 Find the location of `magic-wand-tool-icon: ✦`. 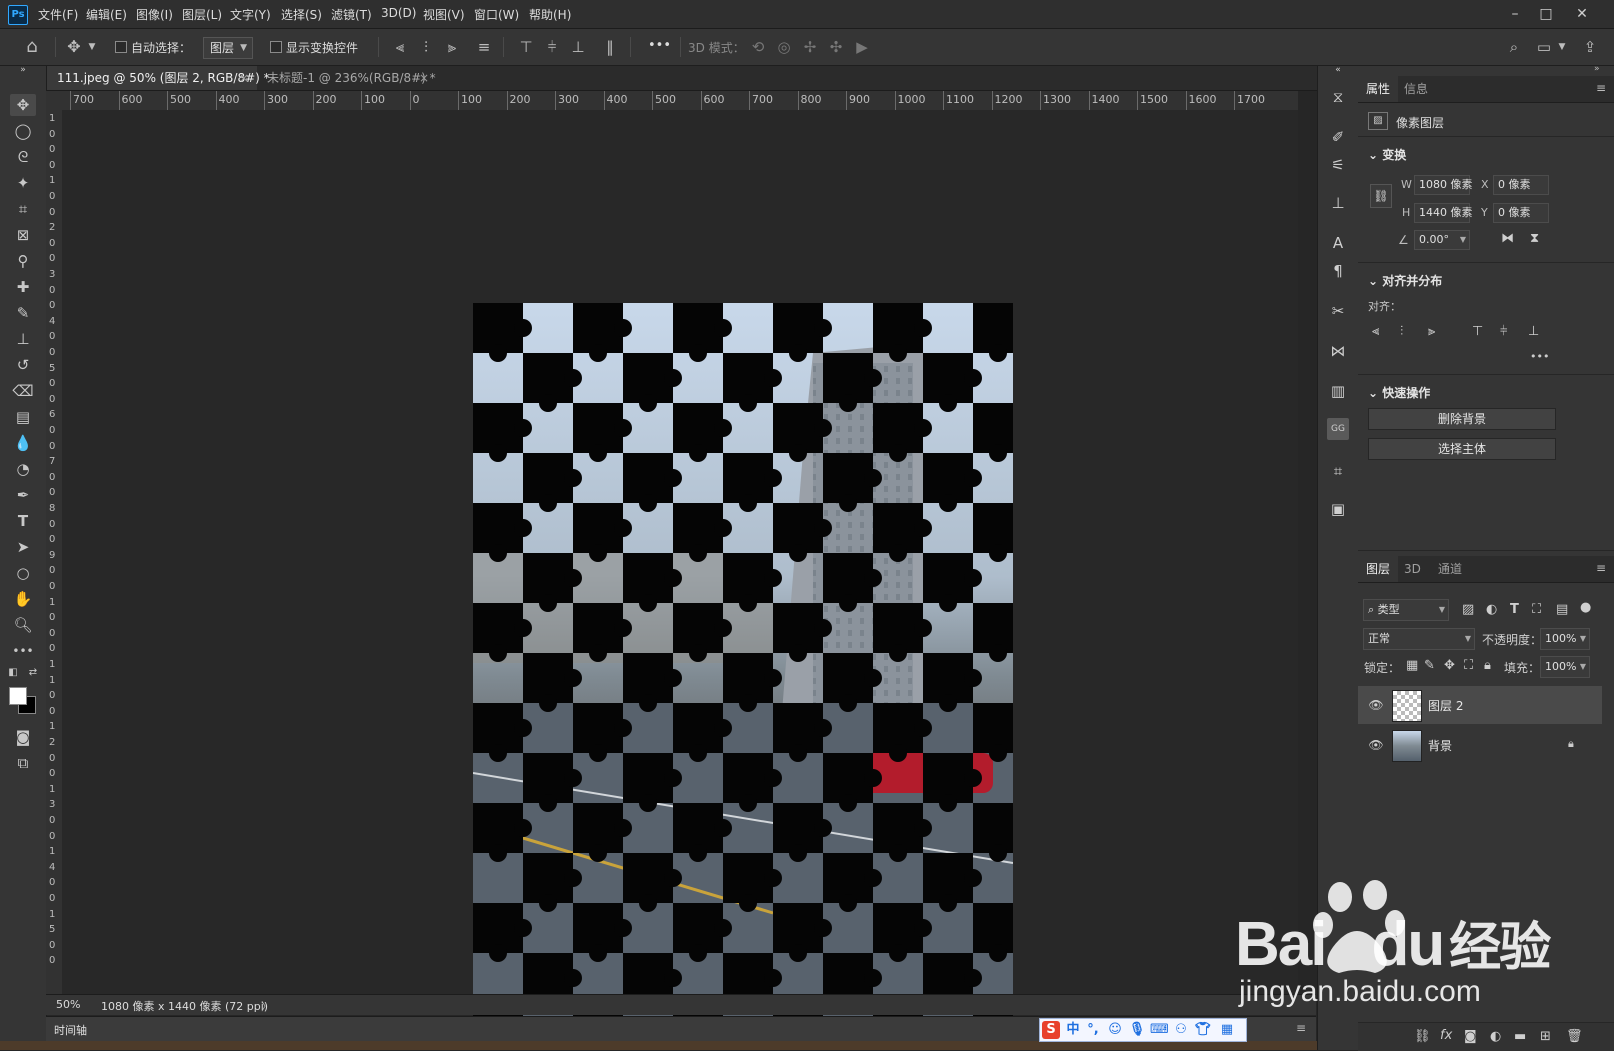

magic-wand-tool-icon: ✦ is located at coordinates (23, 183).